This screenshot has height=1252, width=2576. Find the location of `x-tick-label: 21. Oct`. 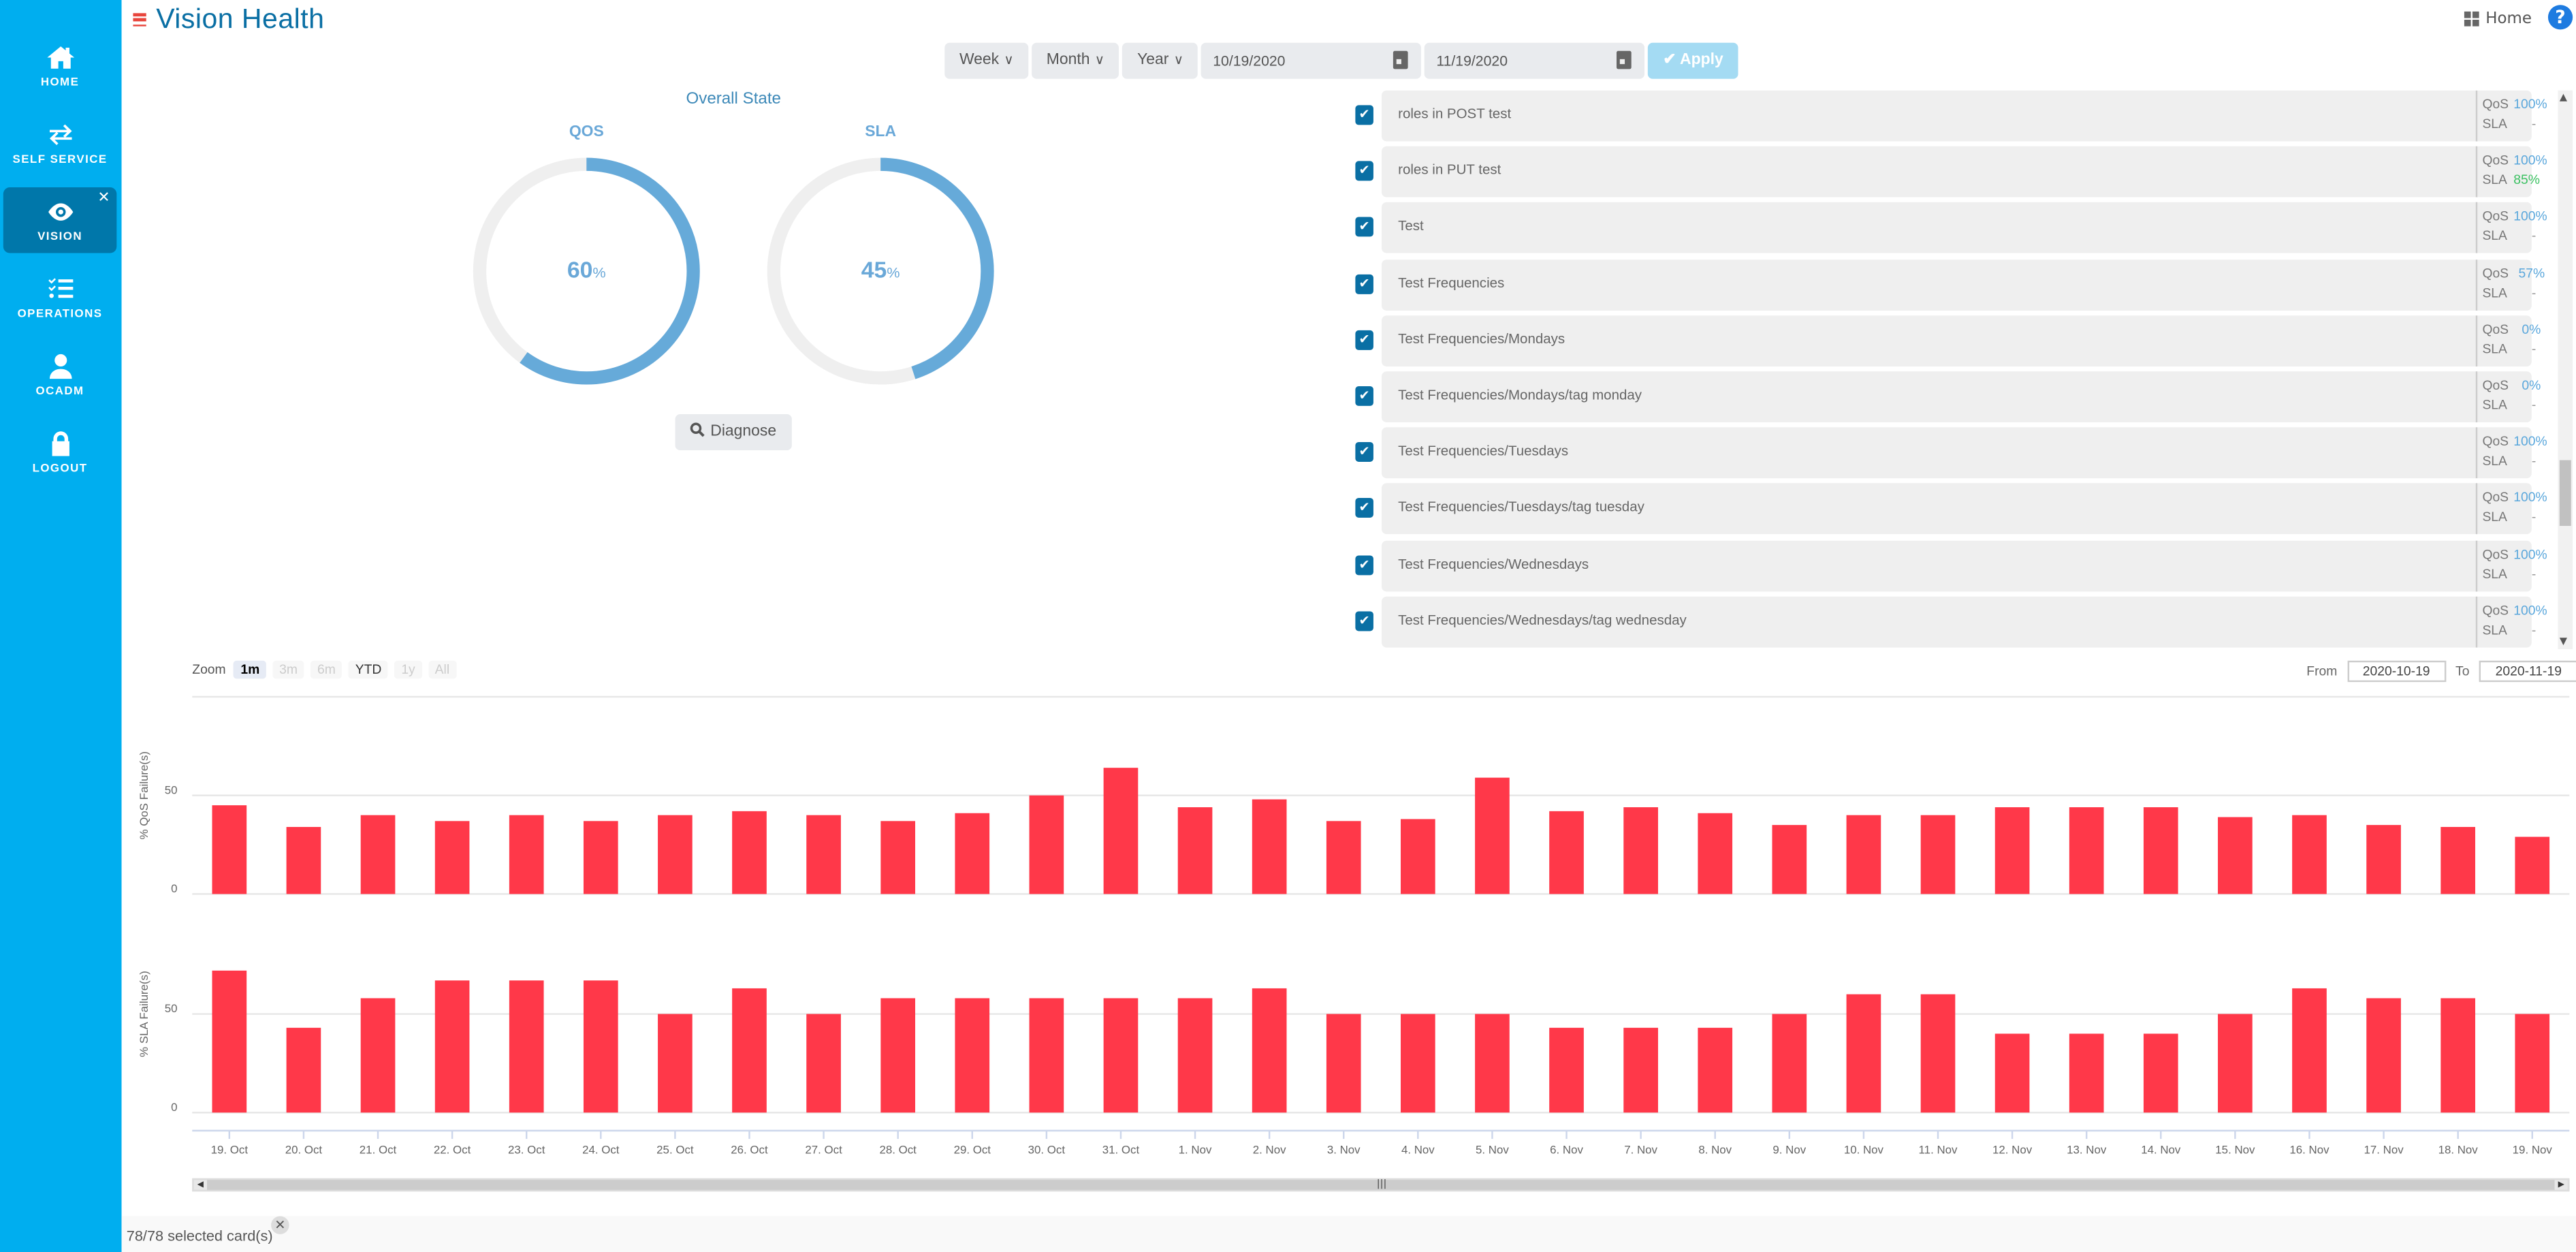

x-tick-label: 21. Oct is located at coordinates (379, 1151).